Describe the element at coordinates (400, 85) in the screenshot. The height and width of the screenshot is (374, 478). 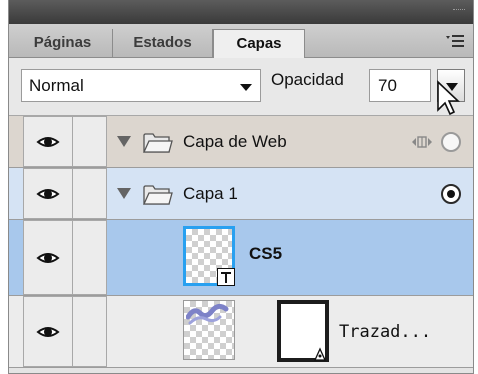
I see `opacity-field: 70` at that location.